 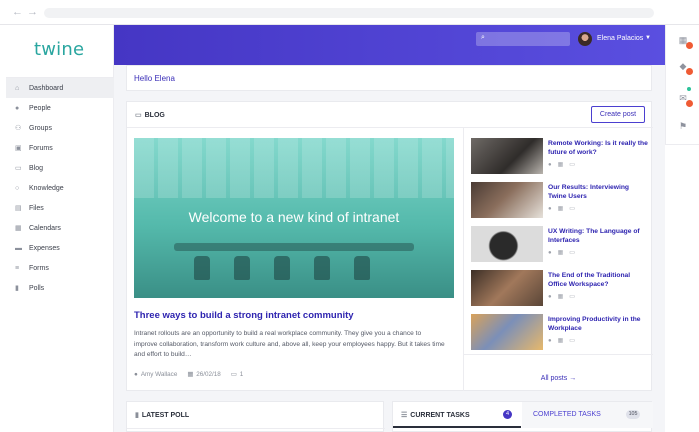 I want to click on back-arrow-icon: ←, so click(x=17, y=12).